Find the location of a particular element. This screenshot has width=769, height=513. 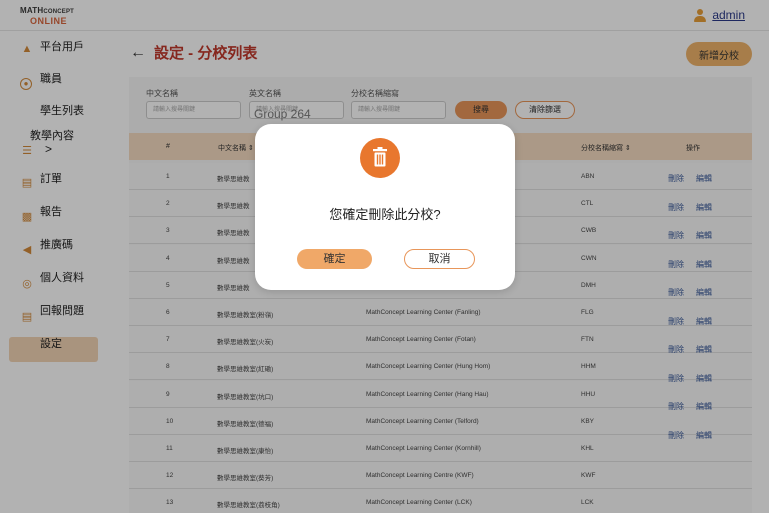

trash-icon is located at coordinates (380, 158).